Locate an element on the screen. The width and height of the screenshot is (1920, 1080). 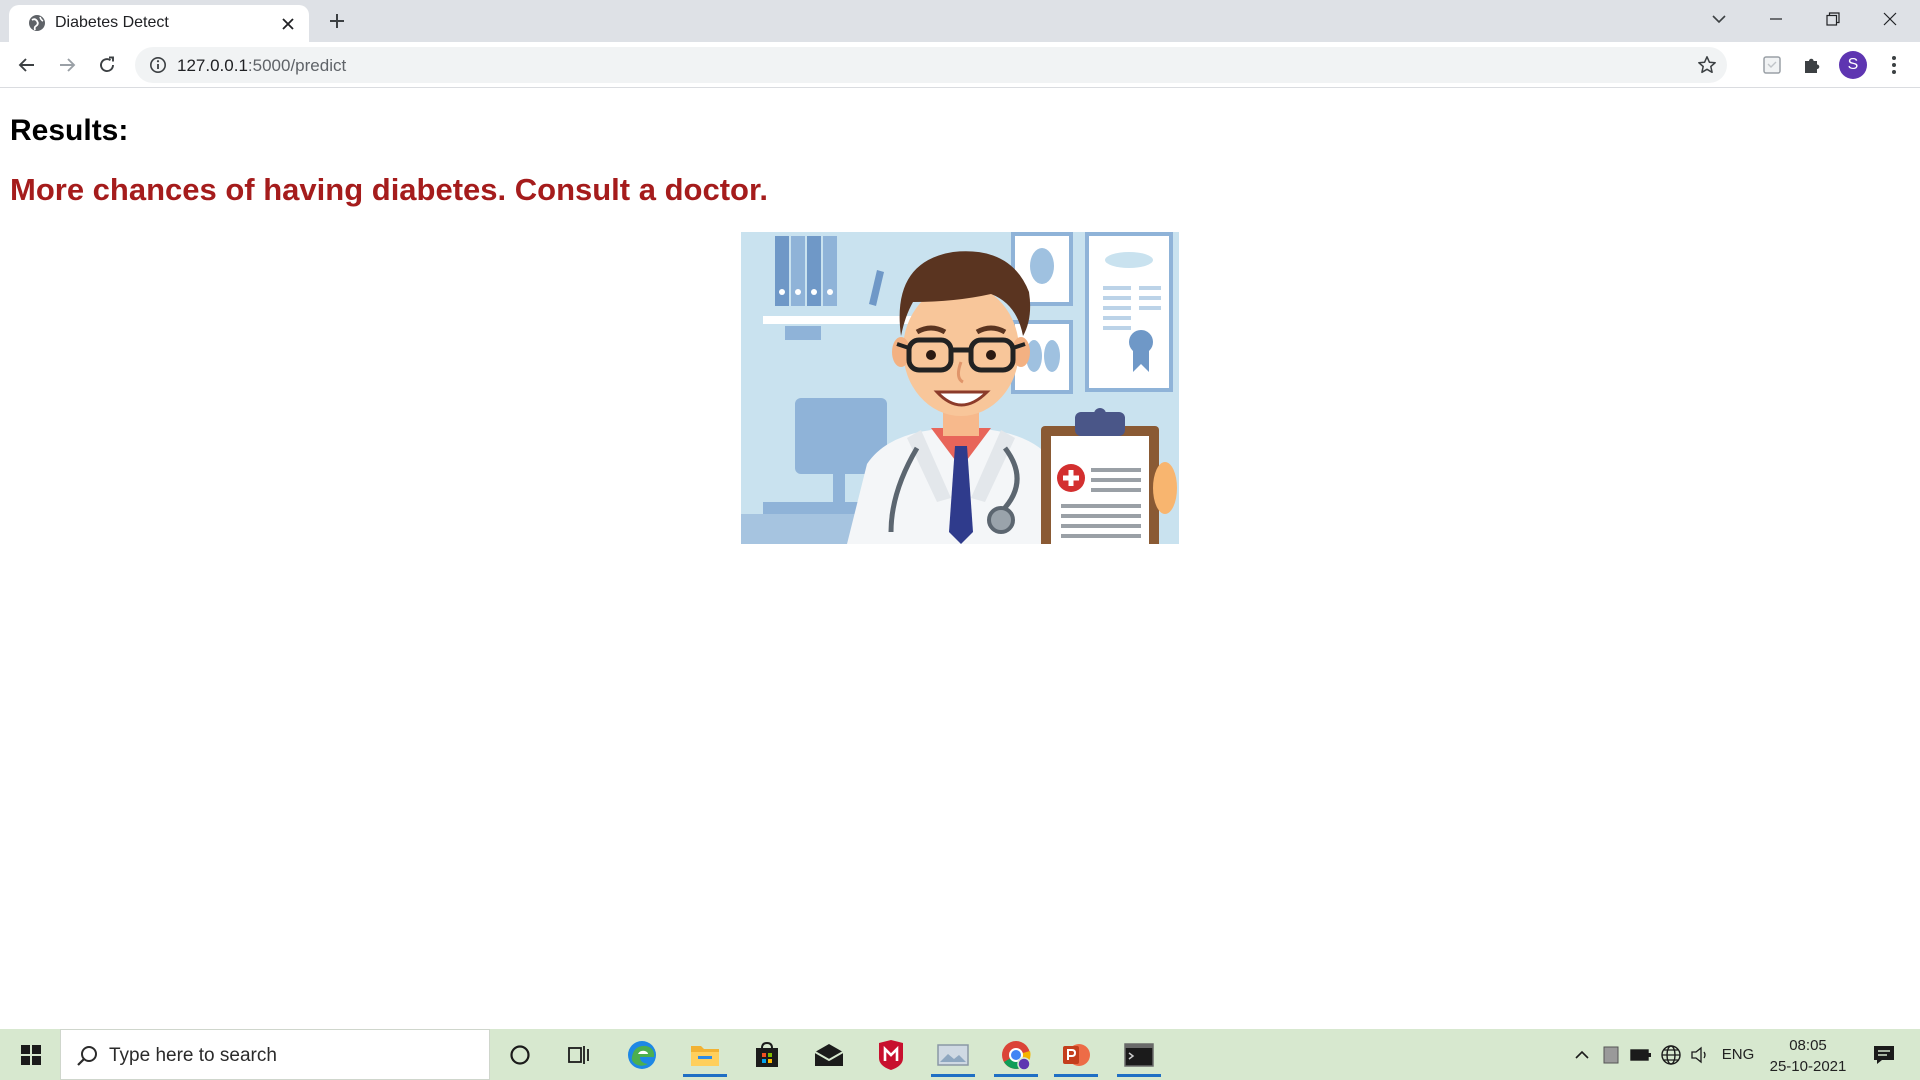
back-button is located at coordinates (27, 65).